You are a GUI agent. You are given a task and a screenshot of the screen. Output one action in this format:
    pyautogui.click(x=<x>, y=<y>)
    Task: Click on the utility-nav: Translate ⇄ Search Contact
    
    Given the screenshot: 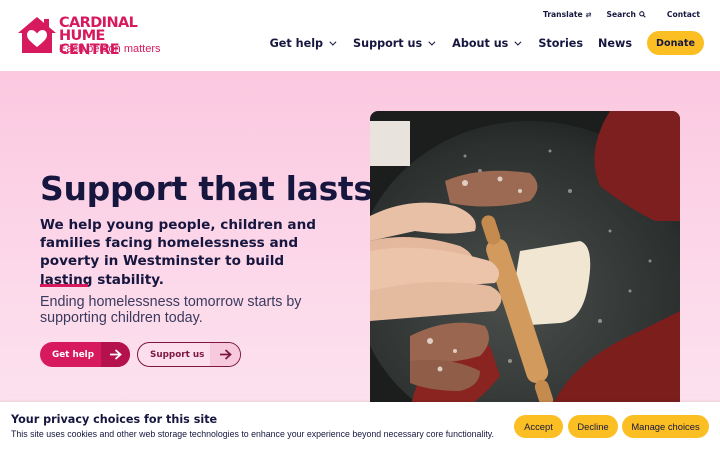 What is the action you would take?
    pyautogui.click(x=621, y=14)
    